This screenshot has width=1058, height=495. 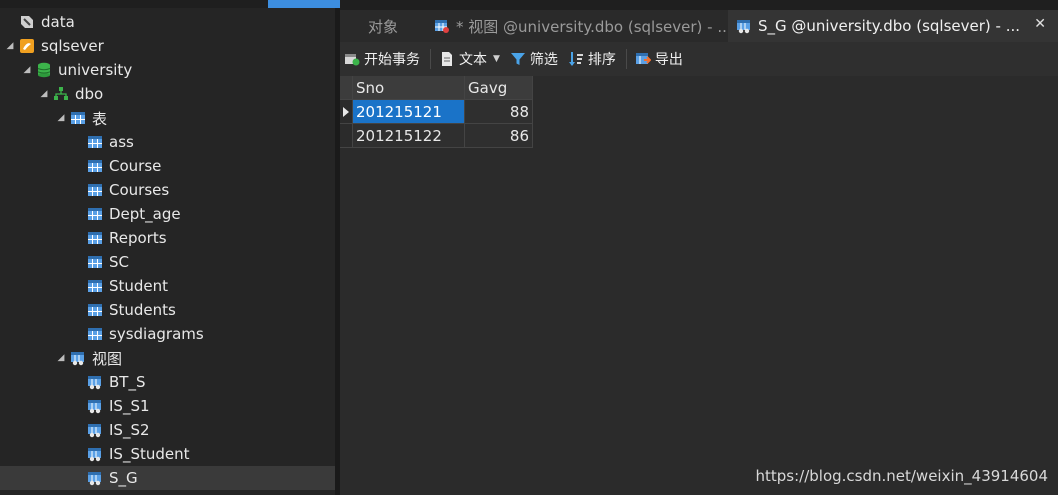 I want to click on text-button: 文本 ▼, so click(x=470, y=59).